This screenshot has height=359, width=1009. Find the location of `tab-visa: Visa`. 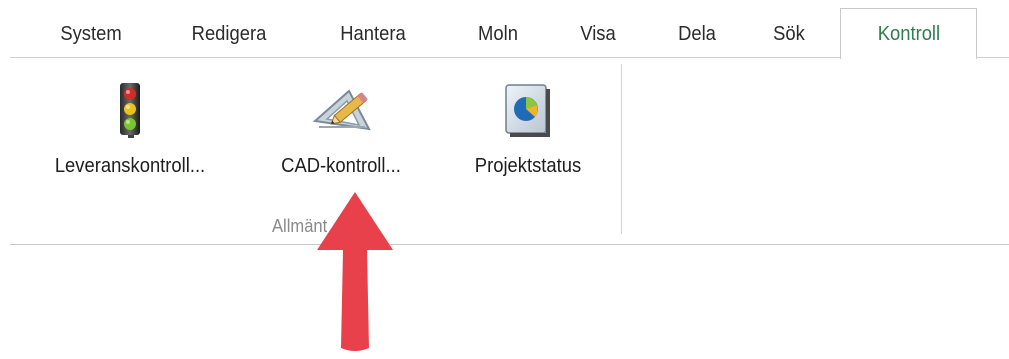

tab-visa: Visa is located at coordinates (598, 34).